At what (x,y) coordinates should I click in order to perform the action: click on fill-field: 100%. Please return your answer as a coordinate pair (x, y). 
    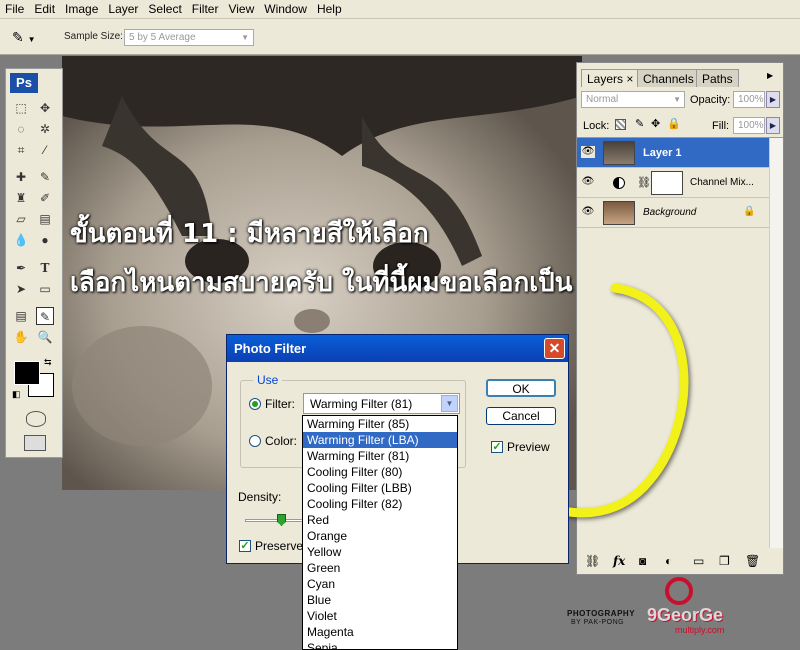
    Looking at the image, I should click on (749, 125).